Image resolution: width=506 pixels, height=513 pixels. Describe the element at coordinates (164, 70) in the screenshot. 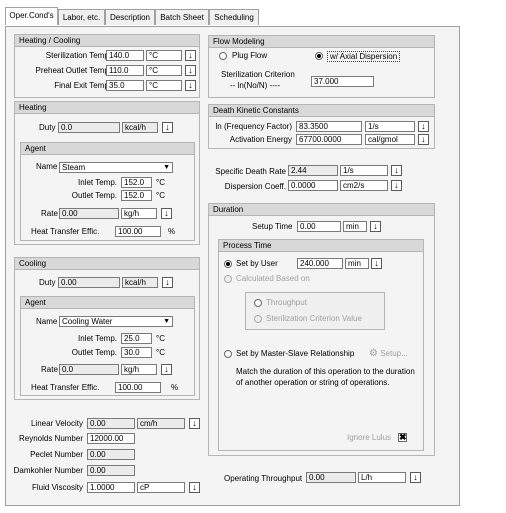

I see `preheat-unit: °C` at that location.